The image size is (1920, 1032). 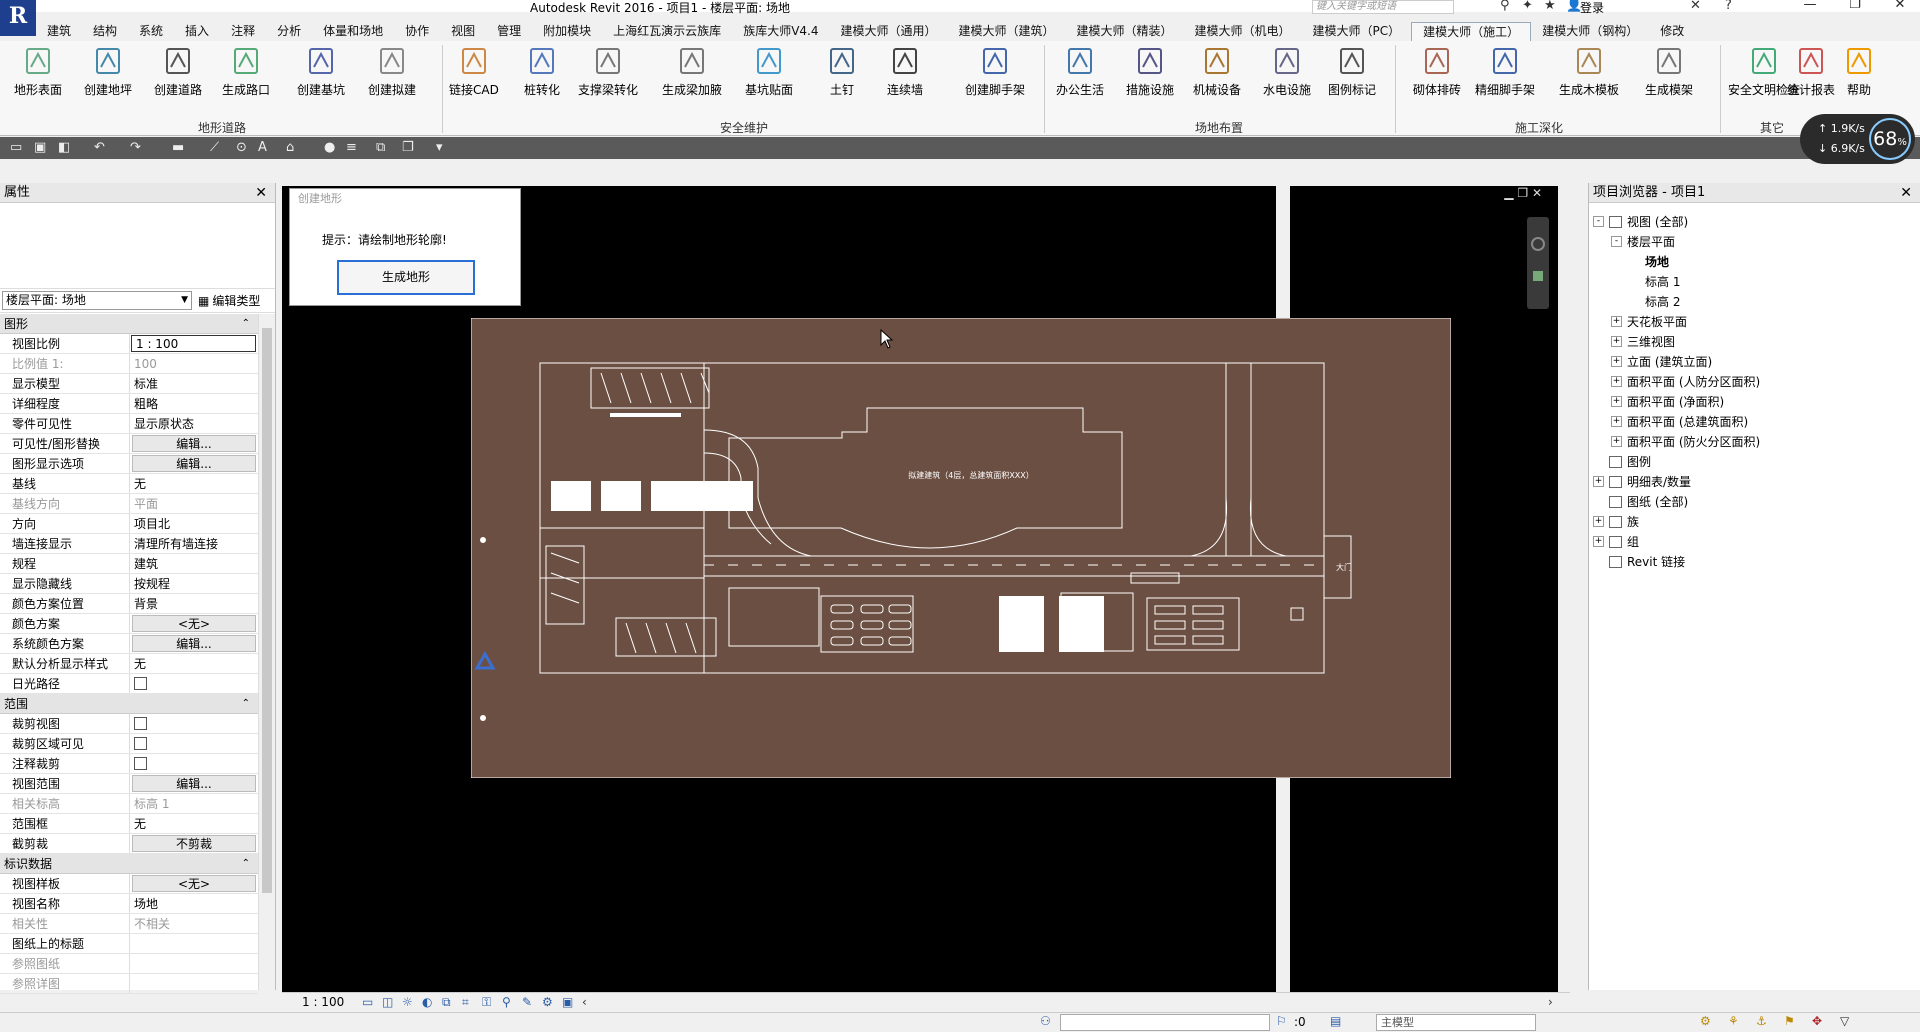 I want to click on close-hidden-icon: ⧉, so click(x=380, y=147).